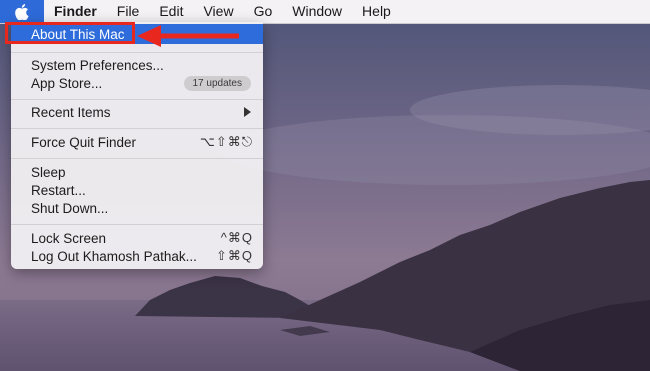  What do you see at coordinates (218, 11) in the screenshot?
I see `menu-view: View` at bounding box center [218, 11].